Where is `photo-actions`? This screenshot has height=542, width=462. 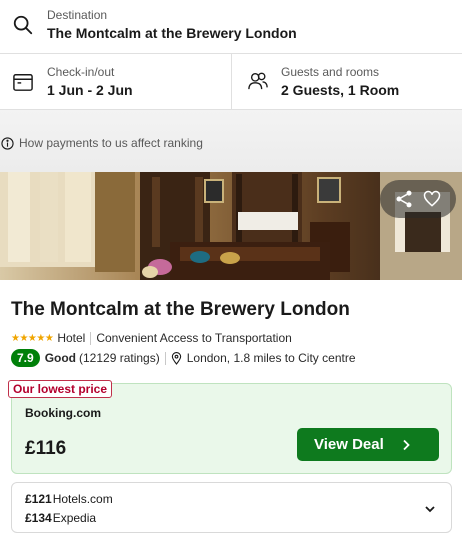
photo-actions is located at coordinates (418, 199).